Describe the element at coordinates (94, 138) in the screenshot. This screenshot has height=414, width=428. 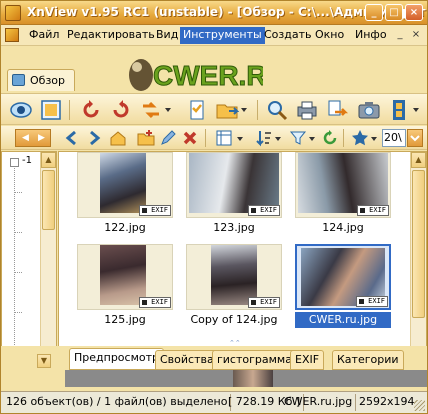
I see `forward-icon` at that location.